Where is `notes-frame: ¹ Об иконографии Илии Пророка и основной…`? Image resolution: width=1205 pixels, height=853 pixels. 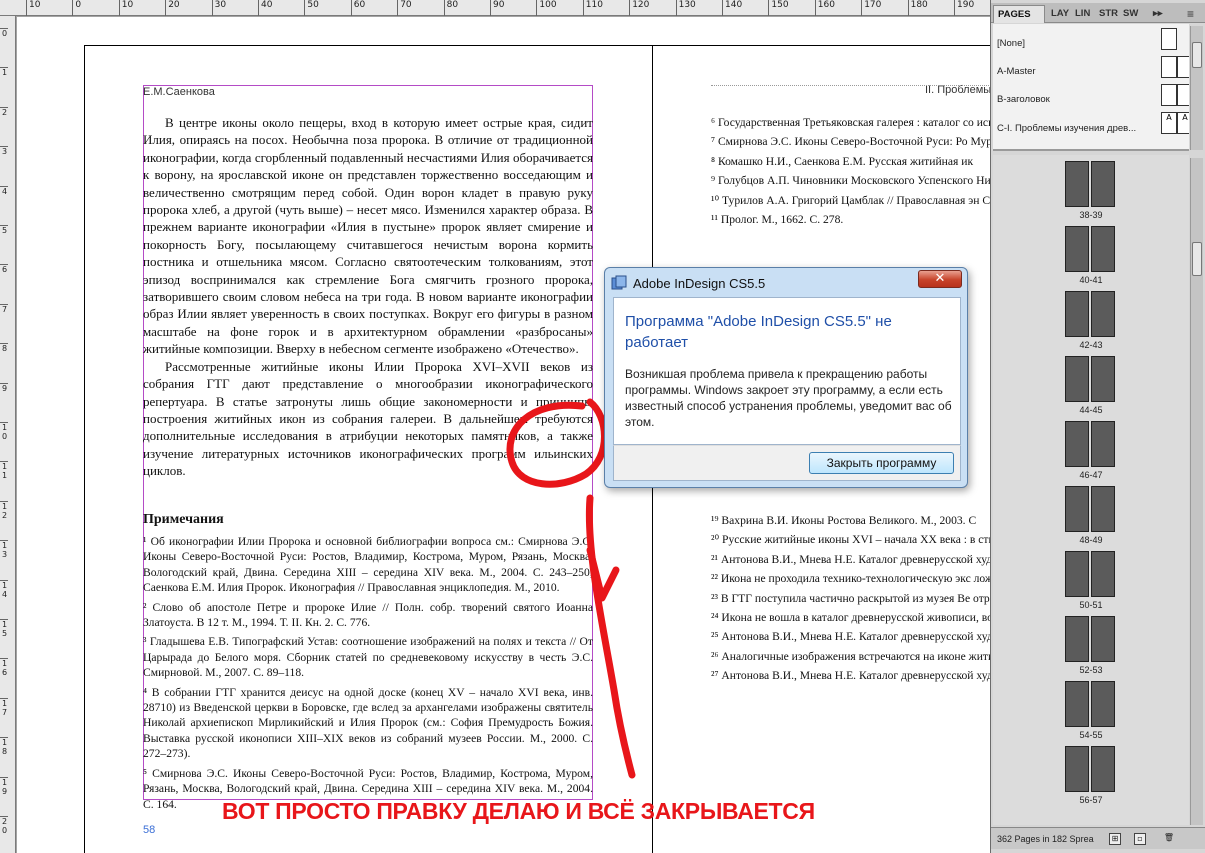
notes-frame: ¹ Об иконографии Илии Пророка и основной… is located at coordinates (368, 675).